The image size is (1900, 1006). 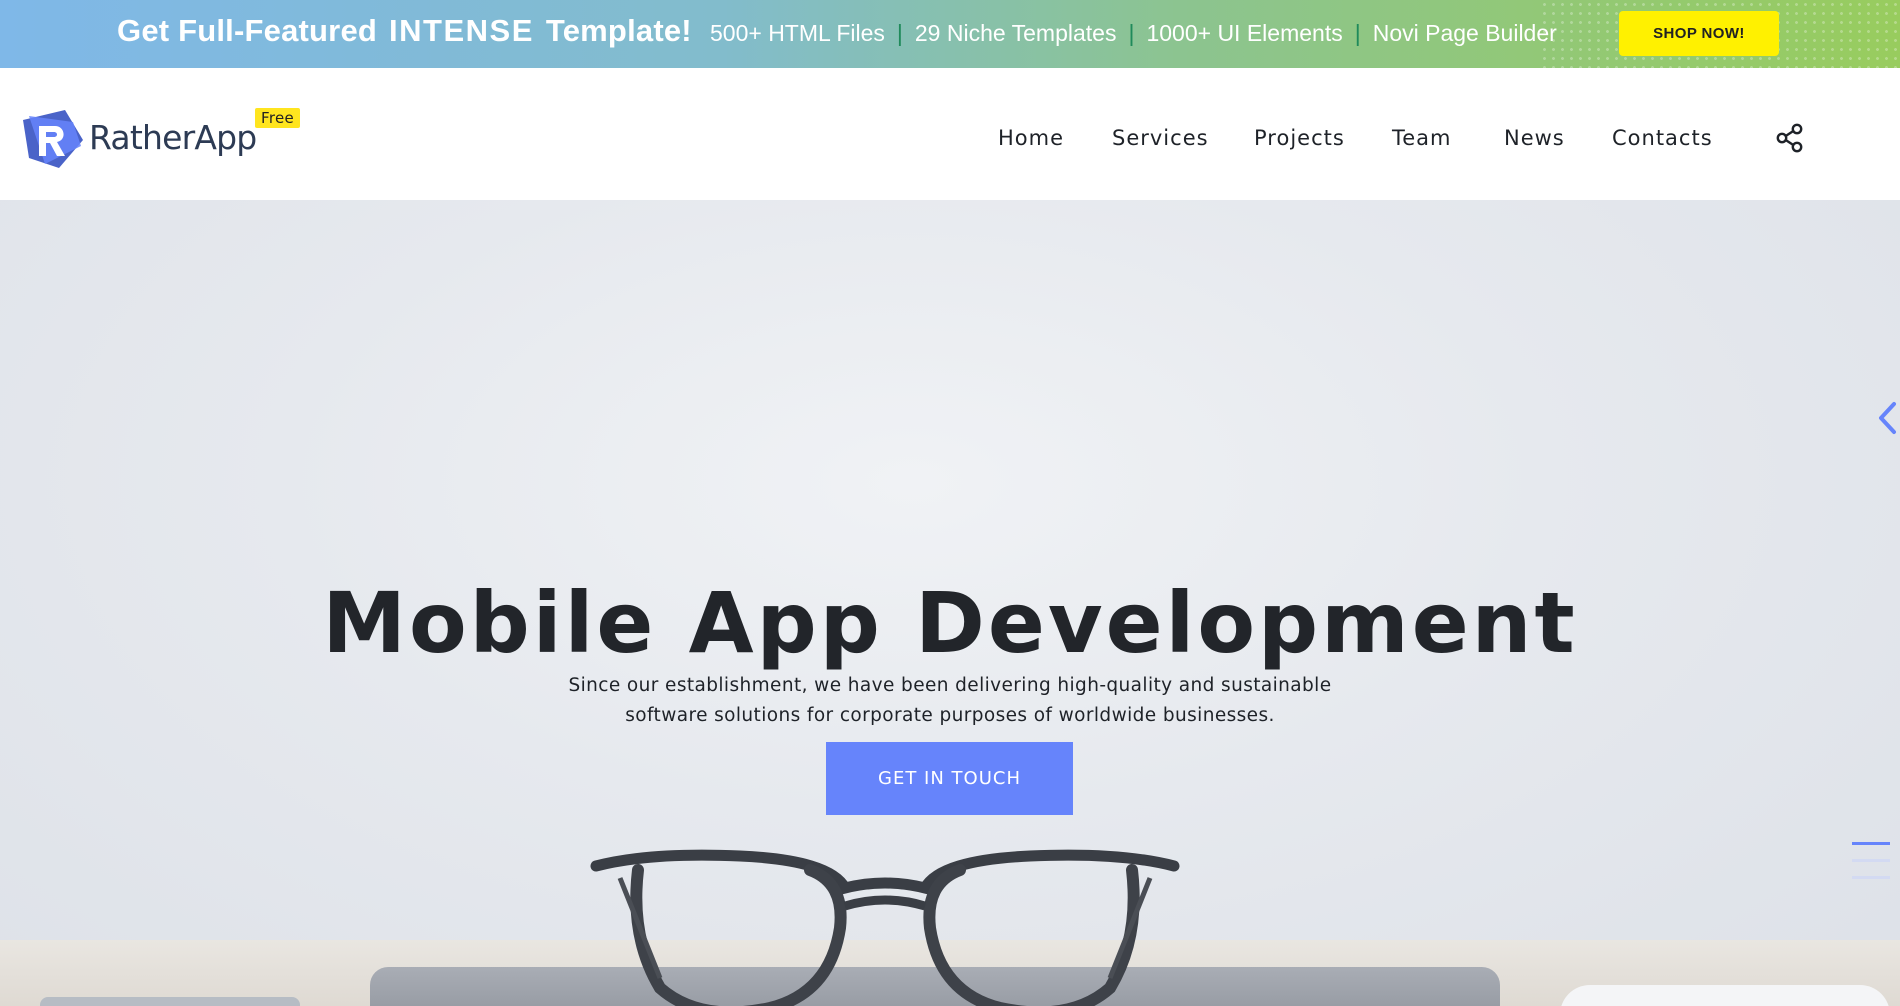 What do you see at coordinates (461, 30) in the screenshot?
I see `promo-title-highlight: INTENSE` at bounding box center [461, 30].